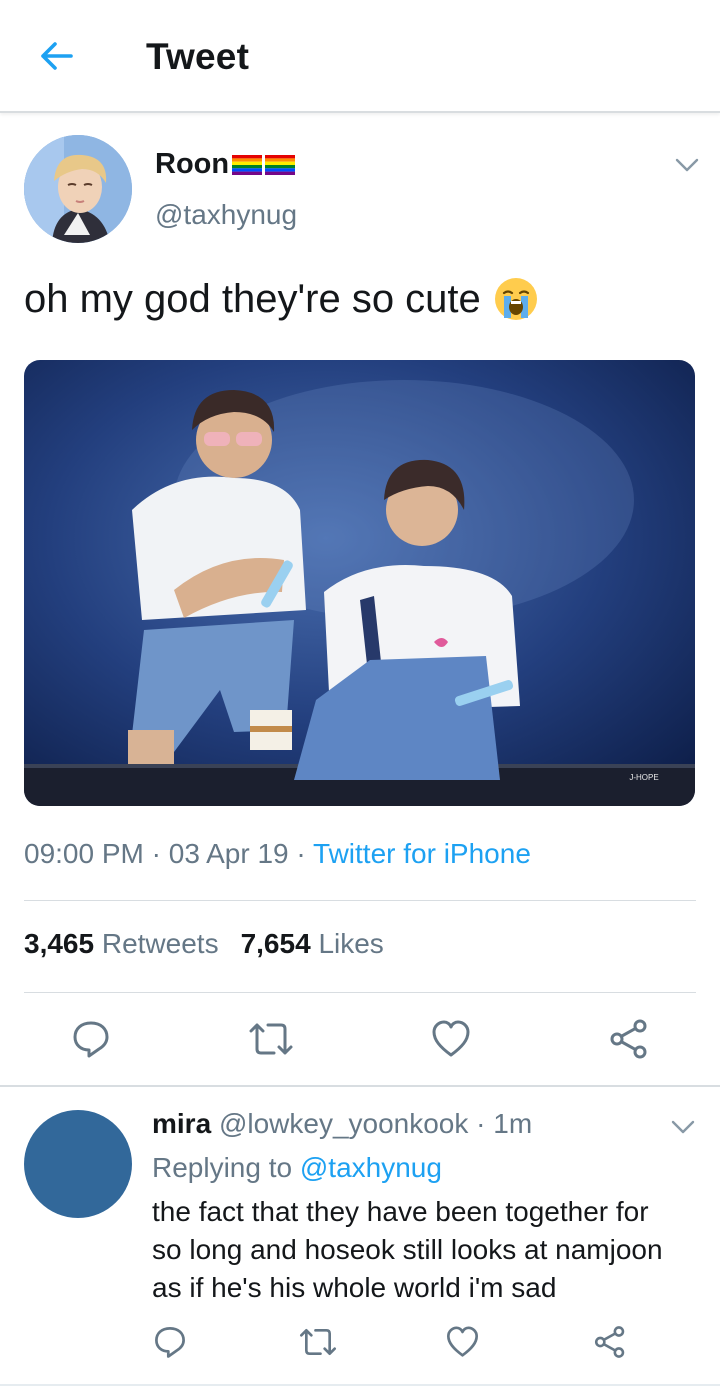  I want to click on reply-author-handle: @lowkey_yoonkook, so click(343, 1123).